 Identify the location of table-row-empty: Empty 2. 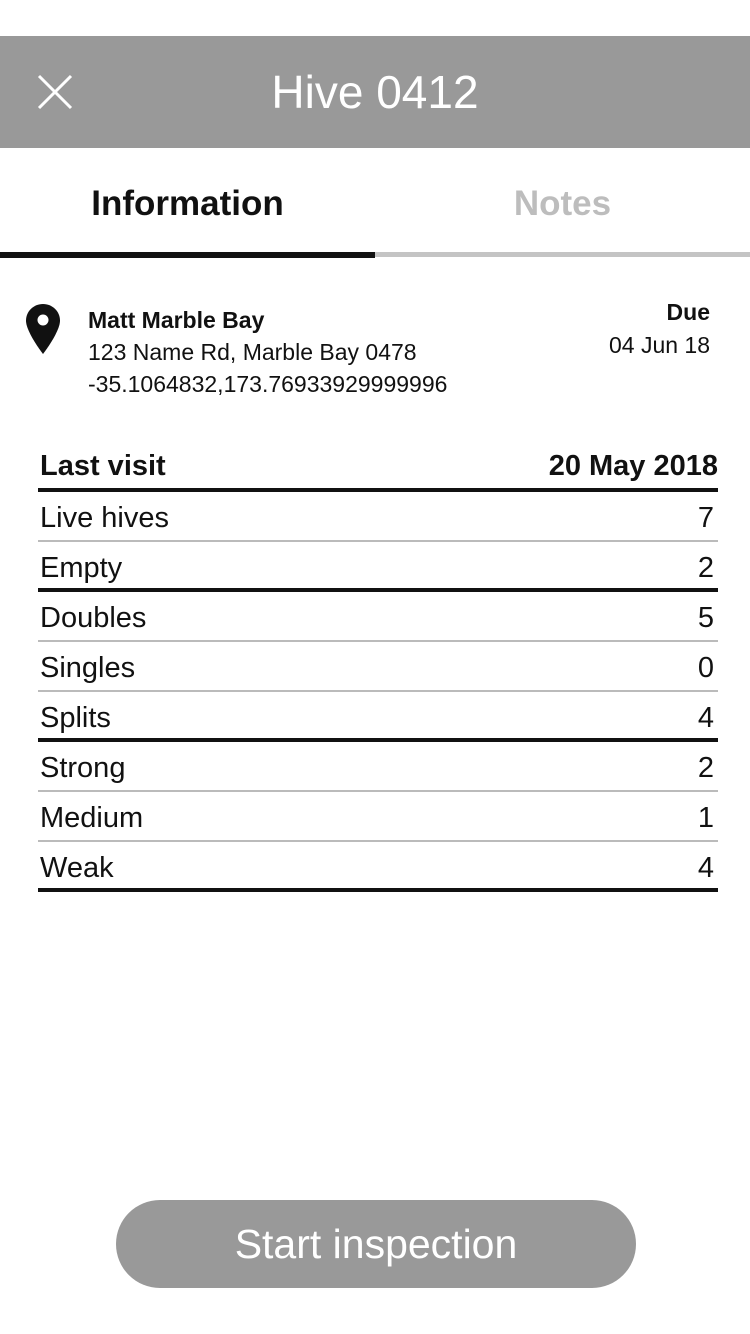
(378, 567).